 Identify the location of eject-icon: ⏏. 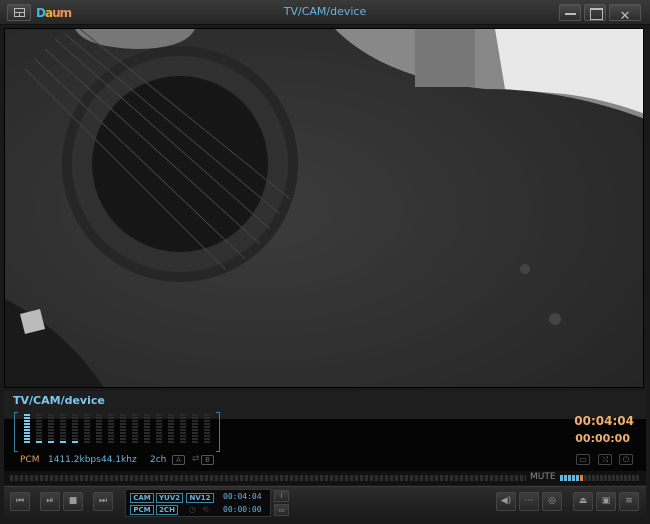
(583, 501).